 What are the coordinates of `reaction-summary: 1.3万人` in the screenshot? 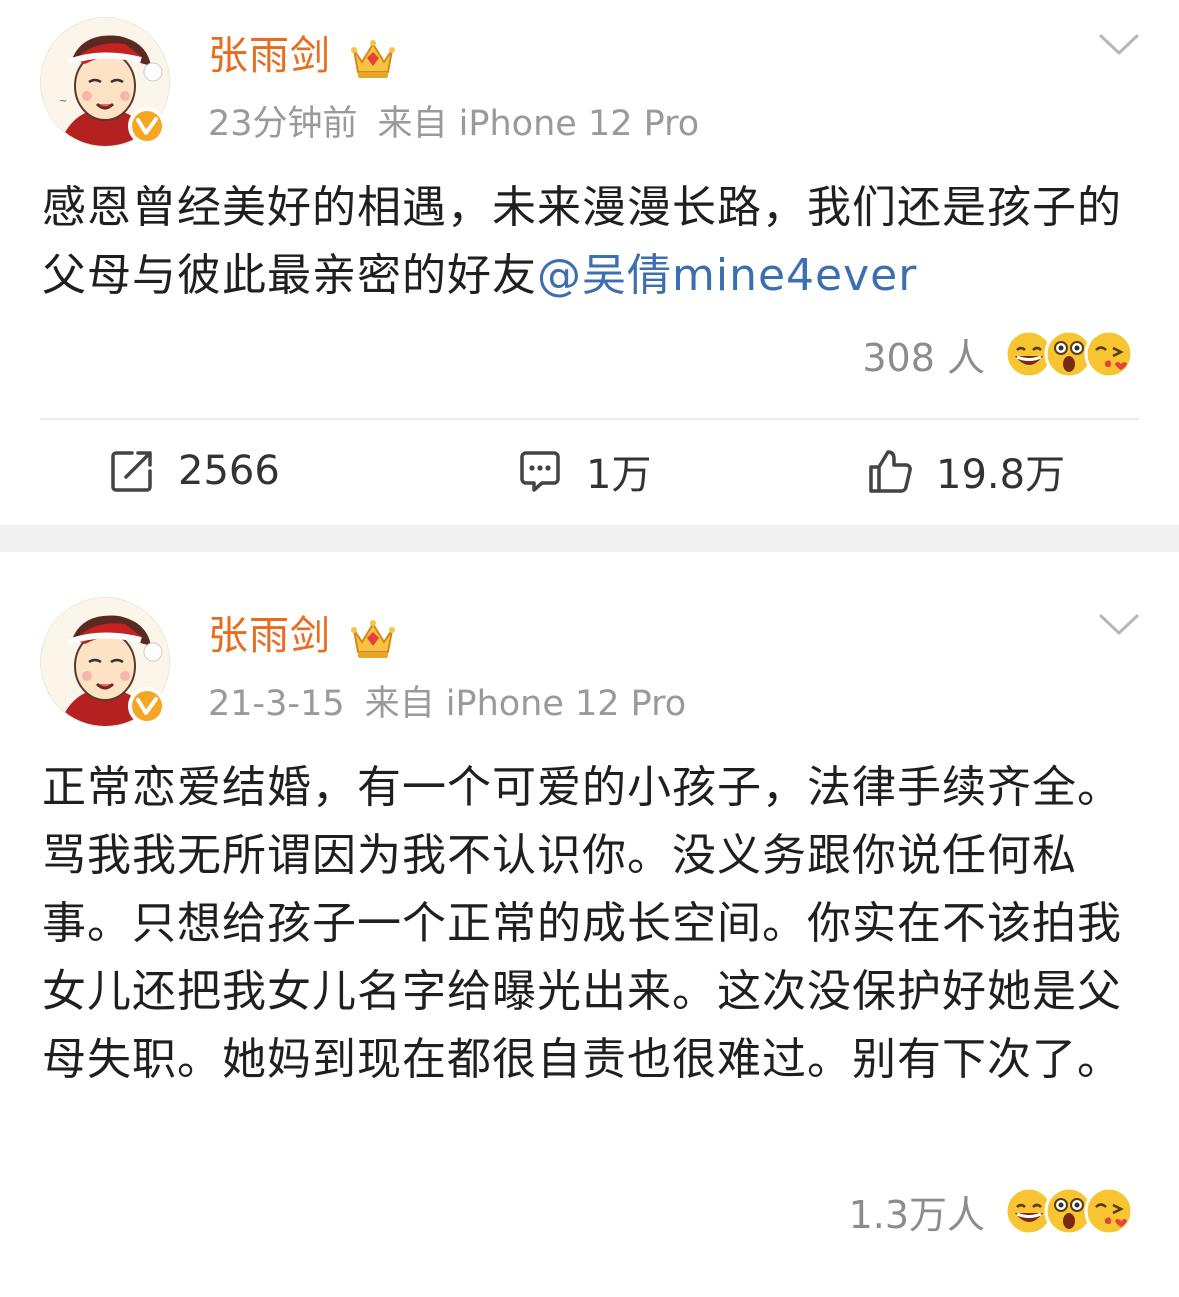 It's located at (992, 1211).